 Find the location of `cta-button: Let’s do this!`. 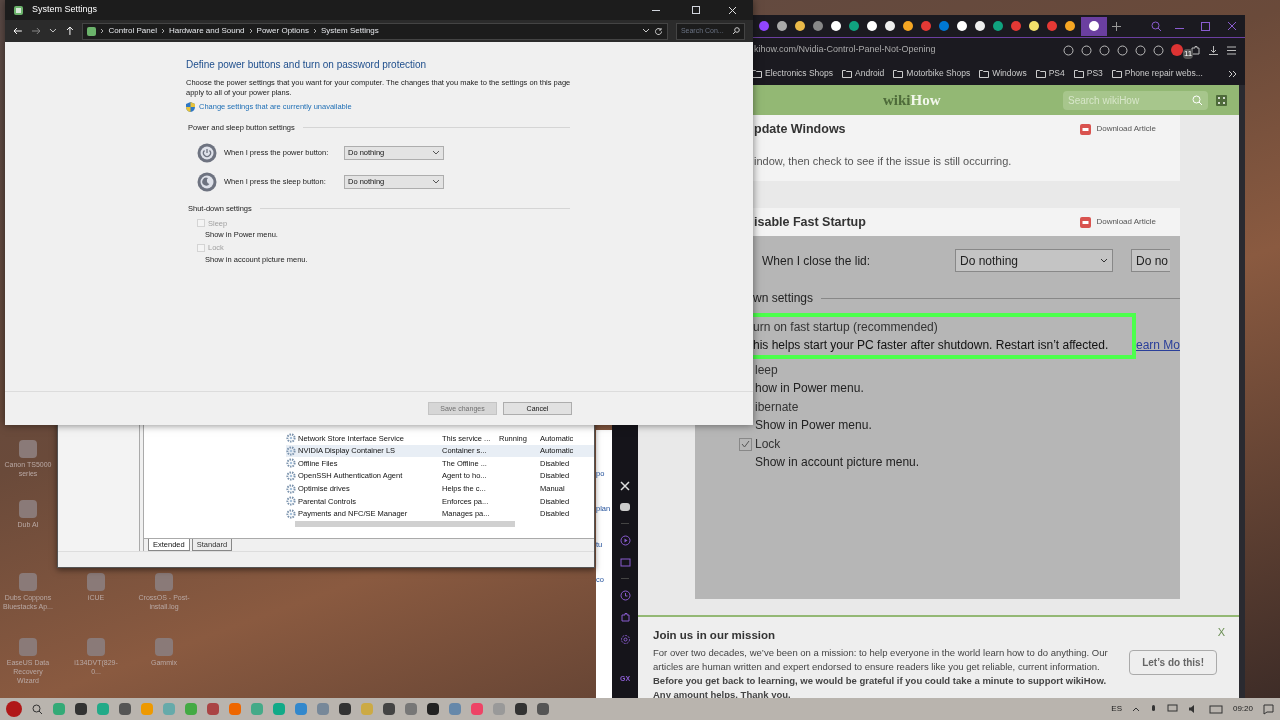

cta-button: Let’s do this! is located at coordinates (1173, 662).